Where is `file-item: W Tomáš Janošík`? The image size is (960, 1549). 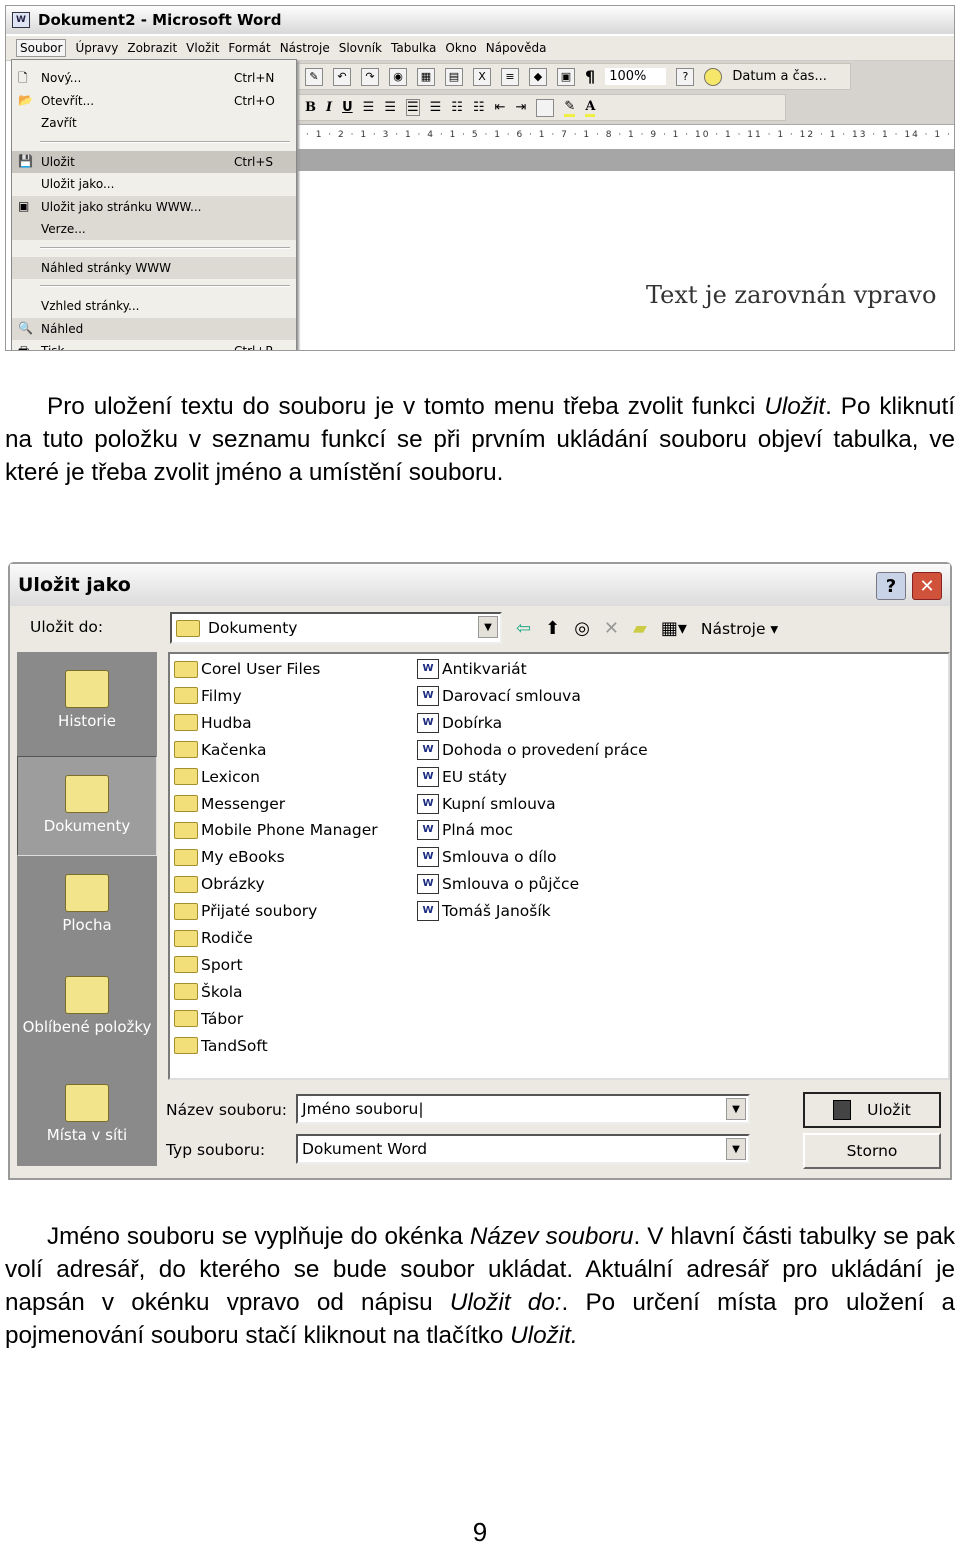
file-item: W Tomáš Janošík is located at coordinates (484, 911).